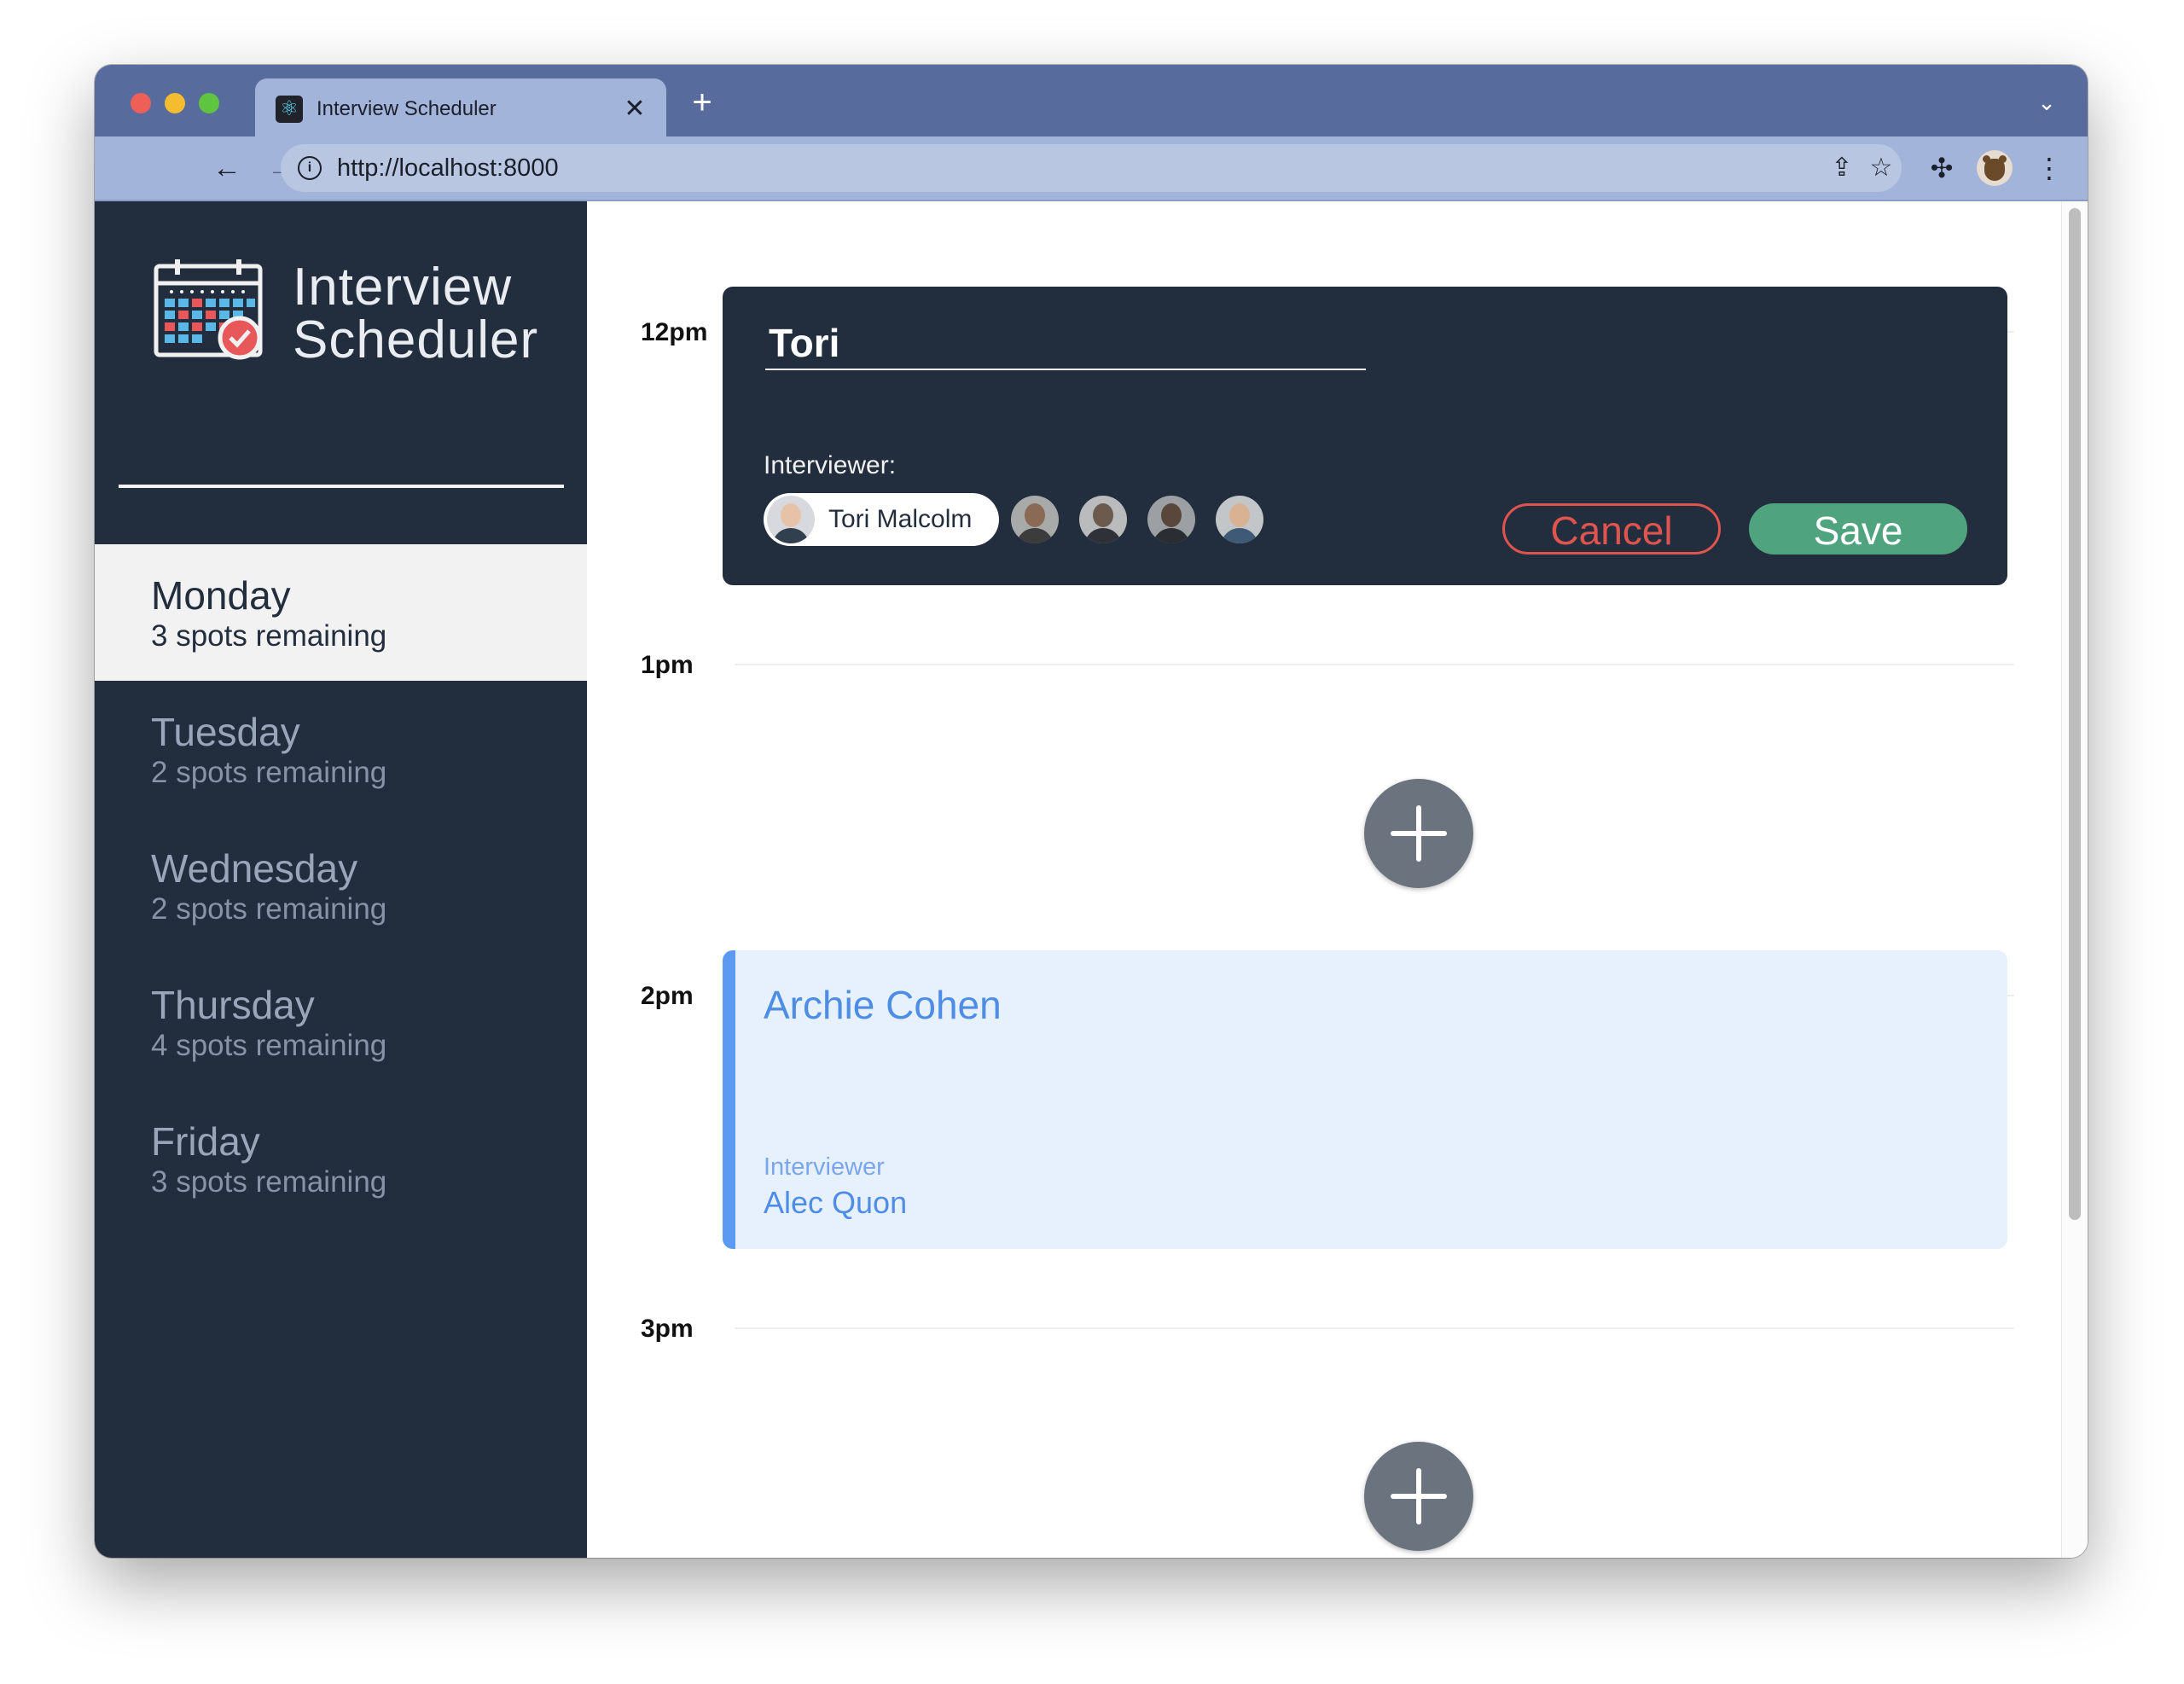 This screenshot has width=2184, height=1684. Describe the element at coordinates (341, 749) in the screenshot. I see `day-item-tuesday: Tuesday 2 spots remaining` at that location.